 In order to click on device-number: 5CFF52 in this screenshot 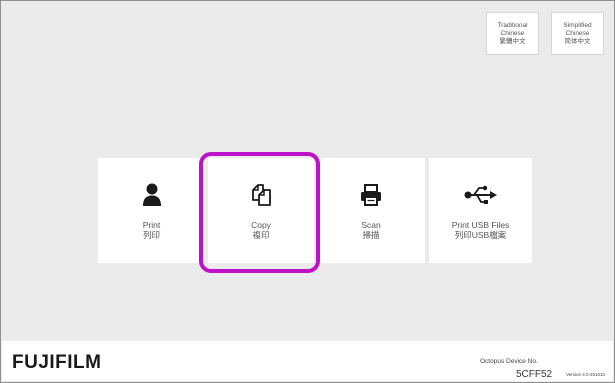, I will do `click(534, 374)`.